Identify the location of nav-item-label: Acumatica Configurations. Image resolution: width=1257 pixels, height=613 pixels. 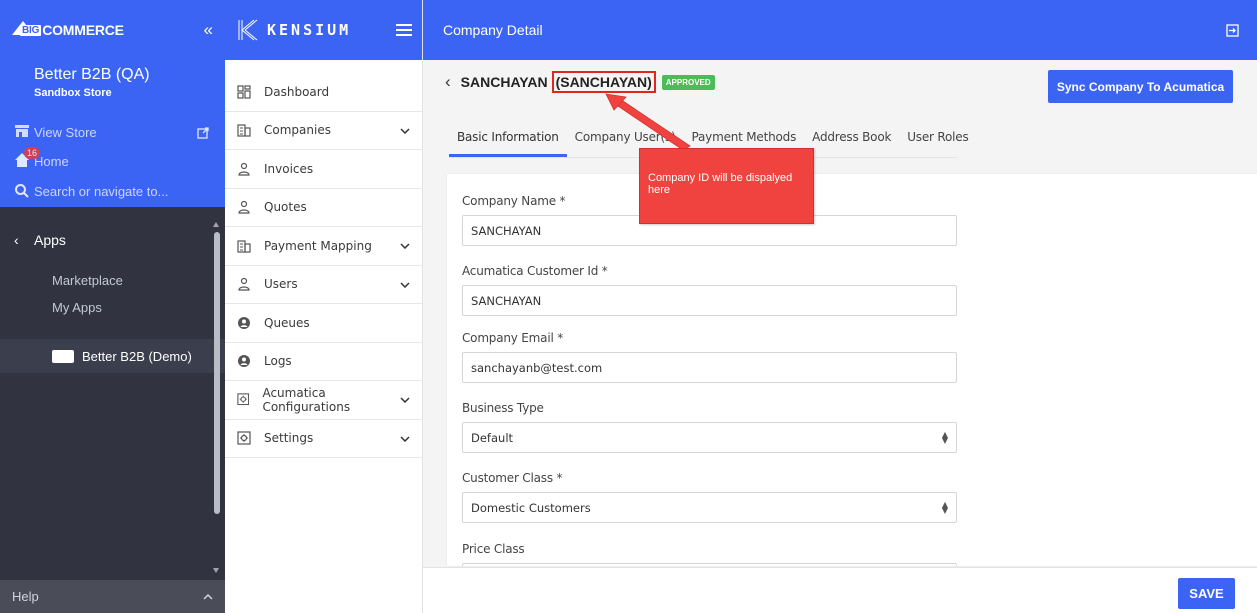
(306, 399).